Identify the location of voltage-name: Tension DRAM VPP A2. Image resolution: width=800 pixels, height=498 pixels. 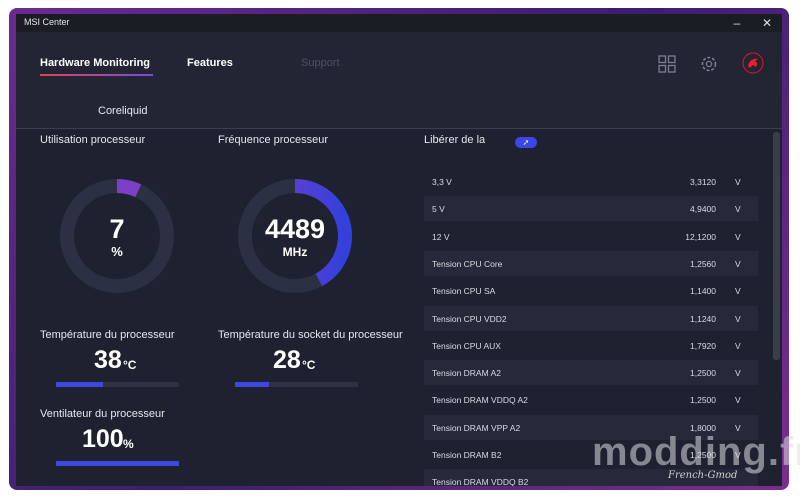
(476, 427).